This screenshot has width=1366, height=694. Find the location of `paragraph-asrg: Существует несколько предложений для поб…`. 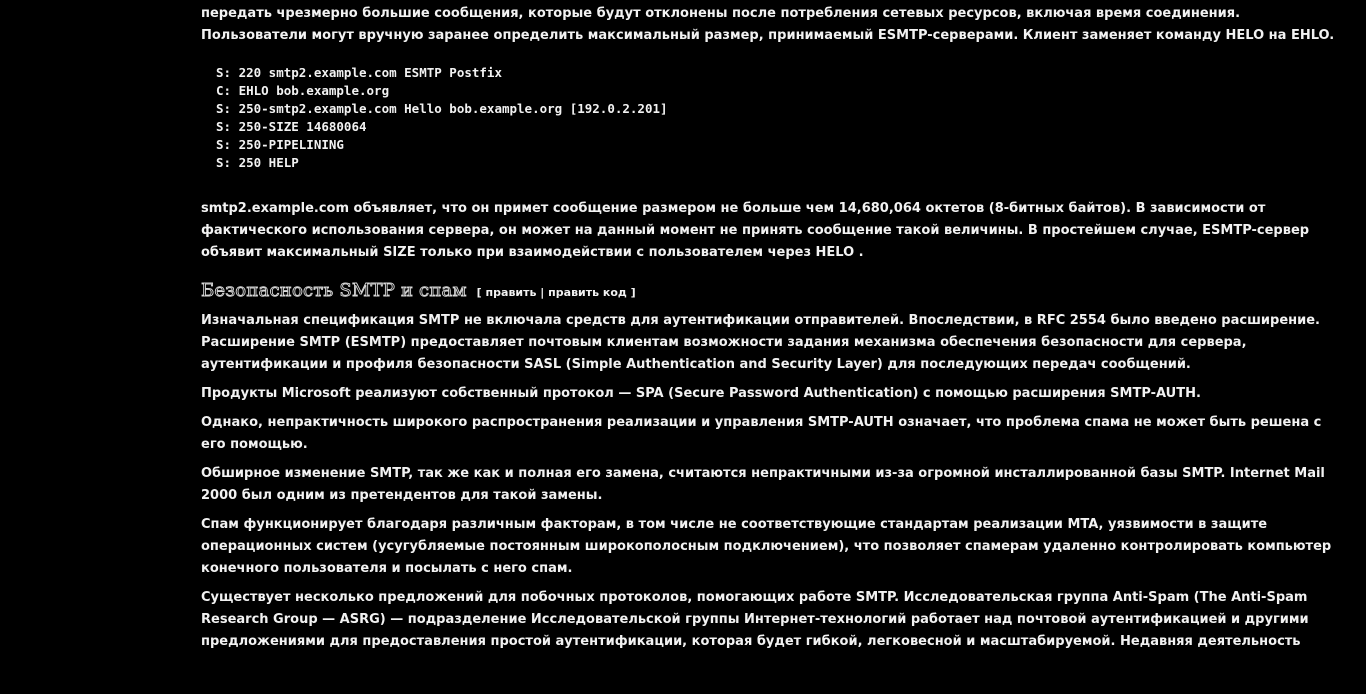

paragraph-asrg: Существует несколько предложений для поб… is located at coordinates (755, 619).